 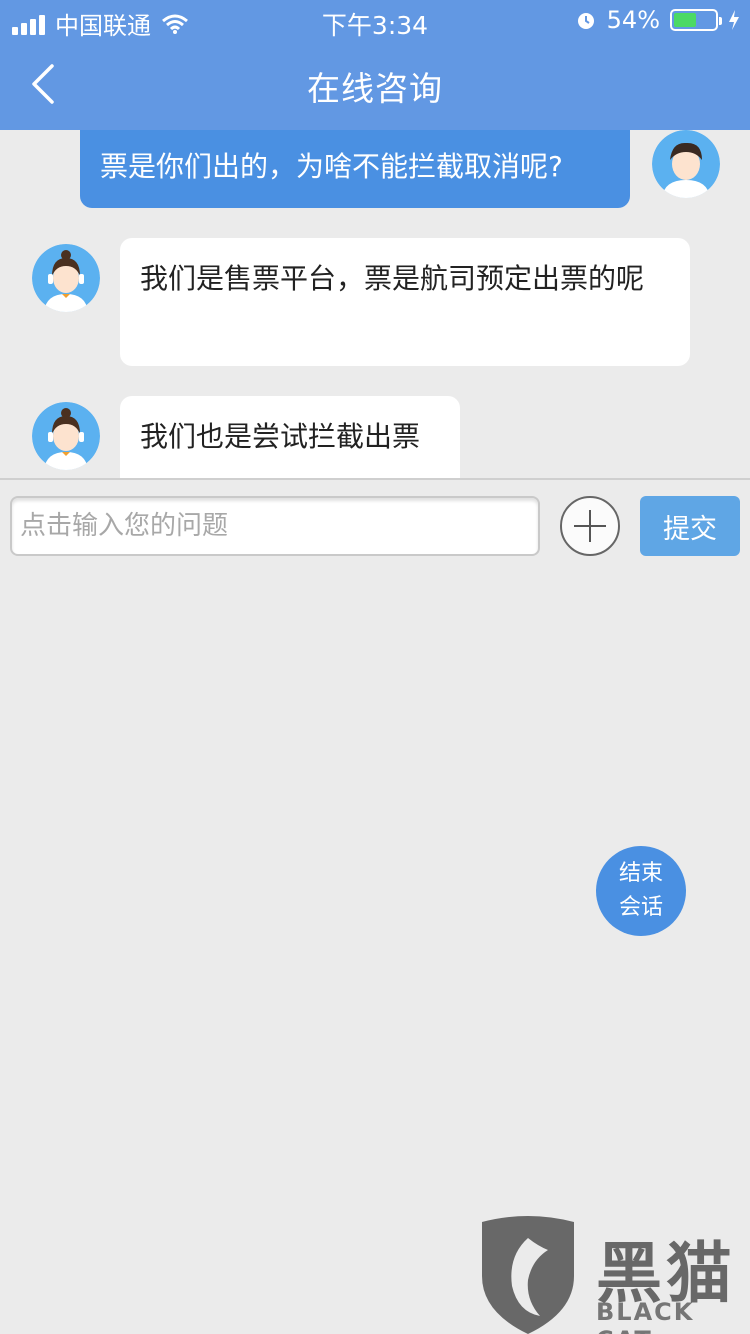 I want to click on battery-percent: 54%, so click(x=633, y=20).